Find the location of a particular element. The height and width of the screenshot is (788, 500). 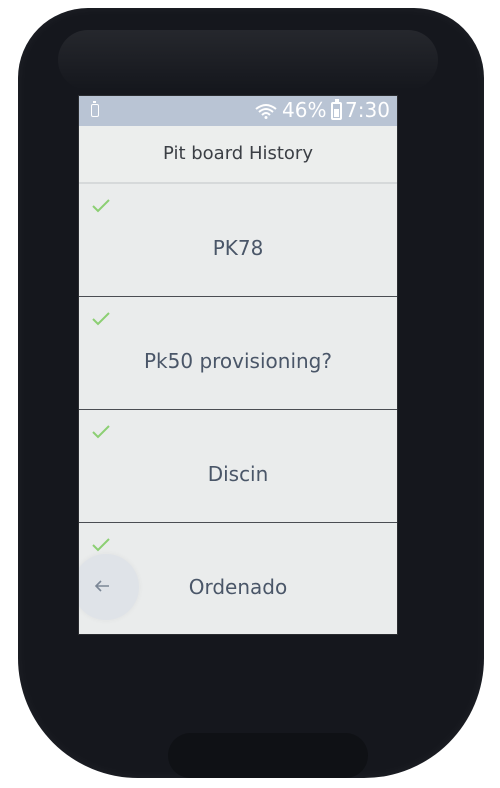

history-item-pk50-provisioning: Pk50 provisioning? is located at coordinates (238, 353).